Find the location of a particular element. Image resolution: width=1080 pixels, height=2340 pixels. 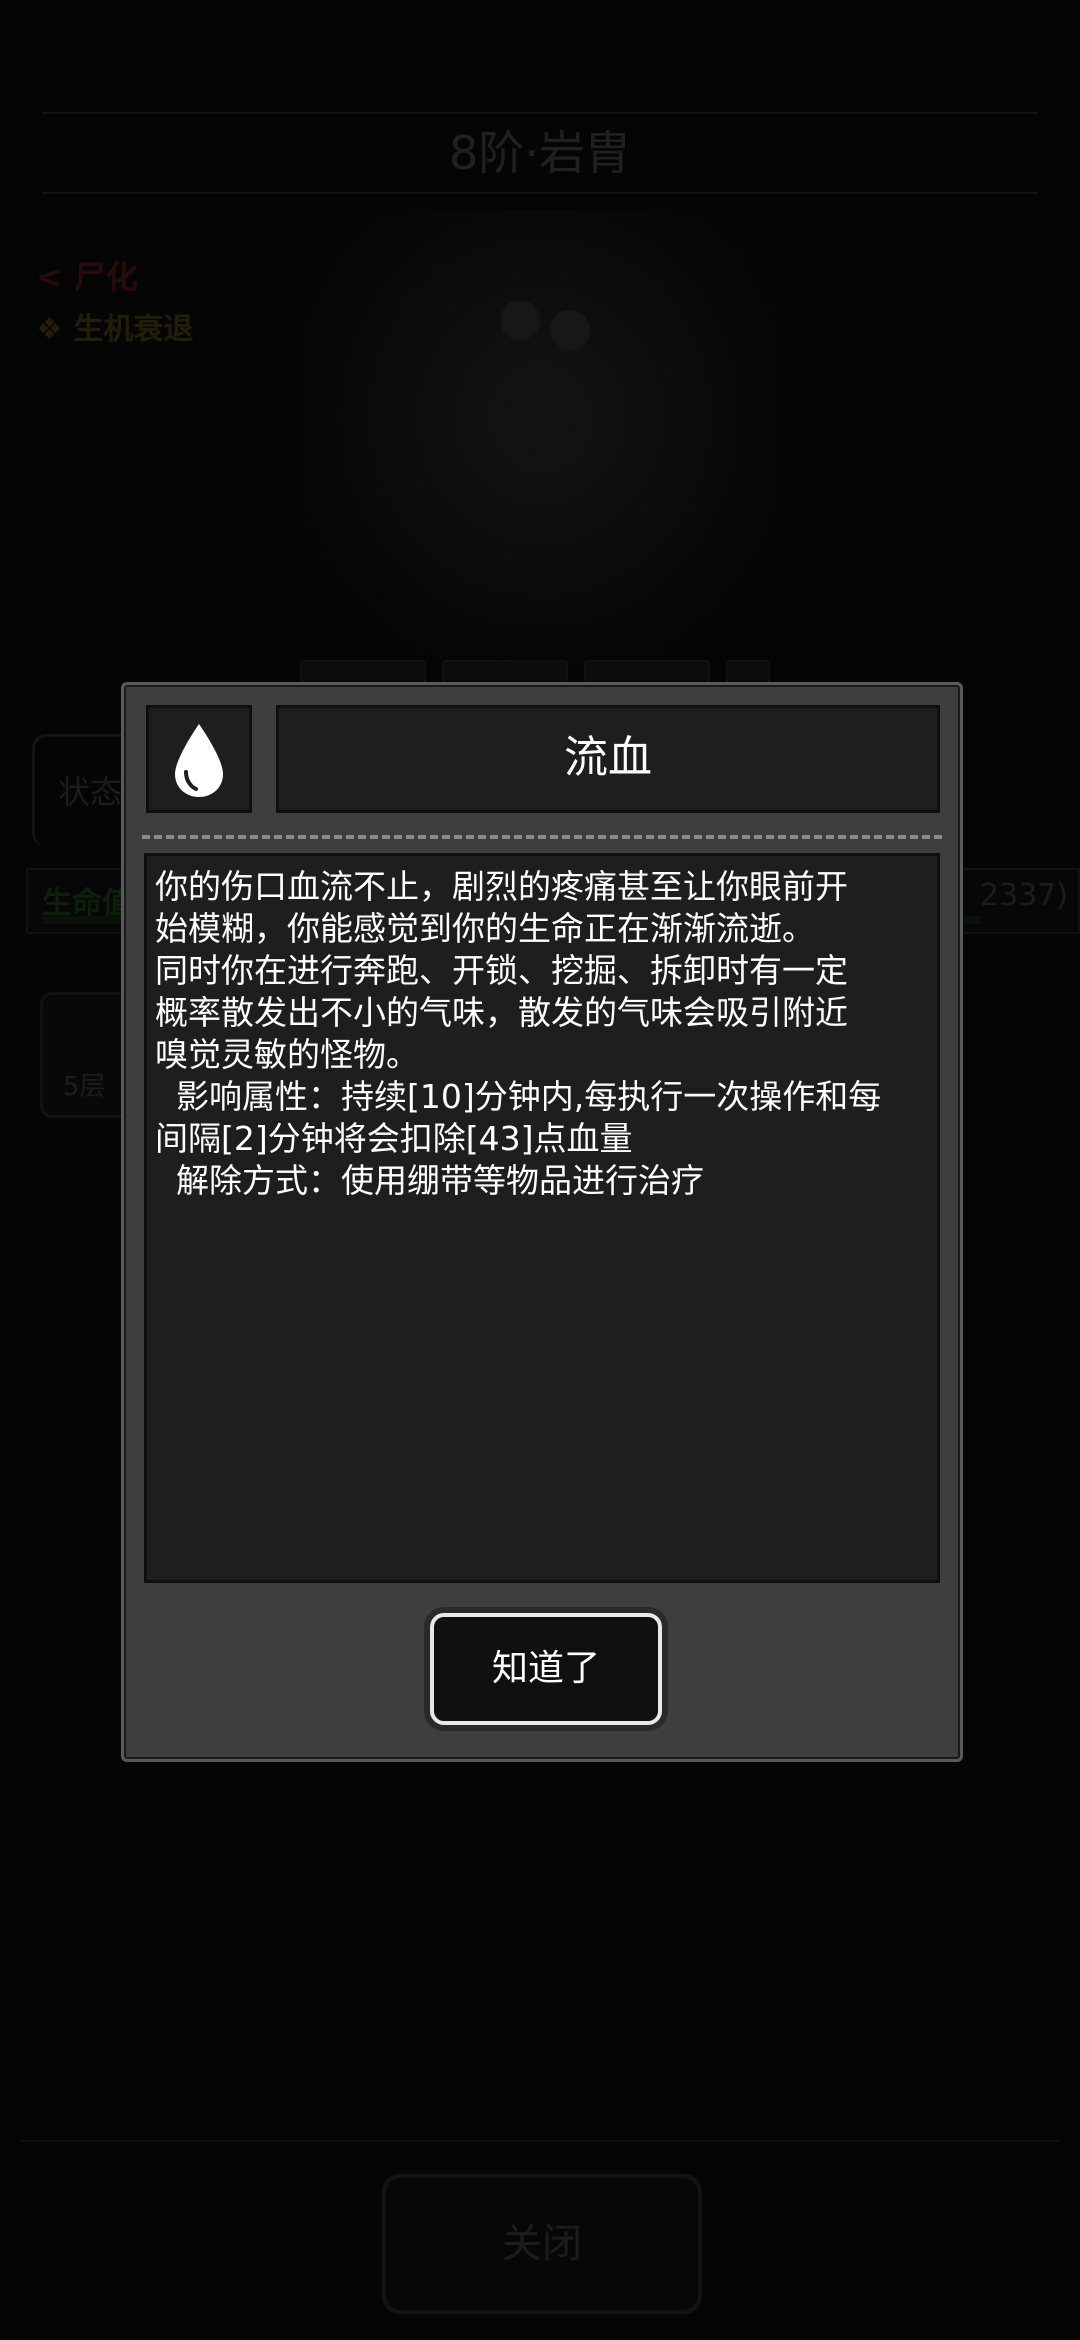

description-line: 始模糊，你能感觉到你的生命正在渐渐流逝。 is located at coordinates (485, 928).